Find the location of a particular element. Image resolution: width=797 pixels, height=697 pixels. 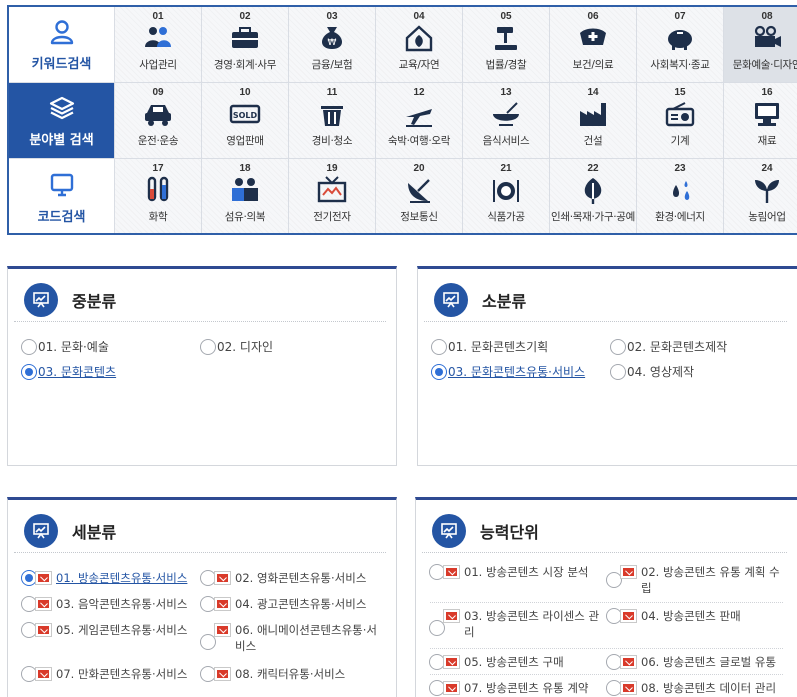

nurse-cap-icon is located at coordinates (593, 38).